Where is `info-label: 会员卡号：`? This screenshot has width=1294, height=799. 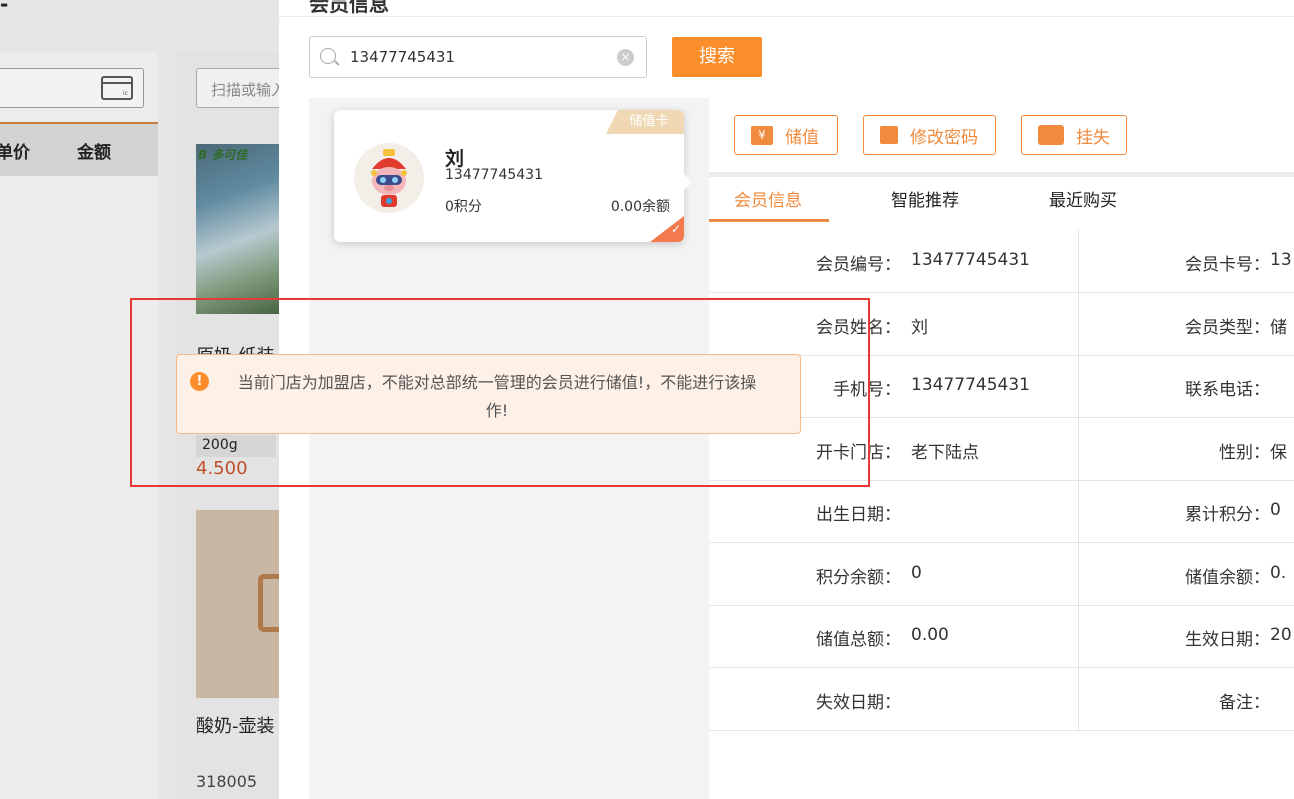 info-label: 会员卡号： is located at coordinates (1227, 265).